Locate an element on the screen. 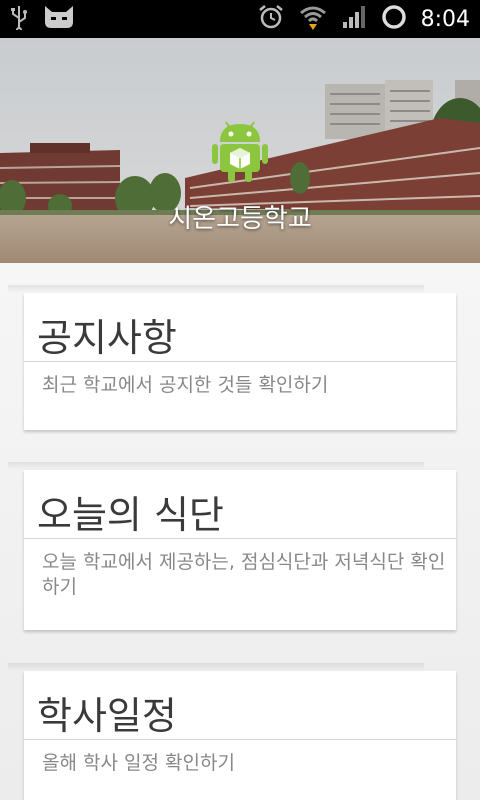 The width and height of the screenshot is (480, 800). card-title: 오늘의 식단 is located at coordinates (130, 515).